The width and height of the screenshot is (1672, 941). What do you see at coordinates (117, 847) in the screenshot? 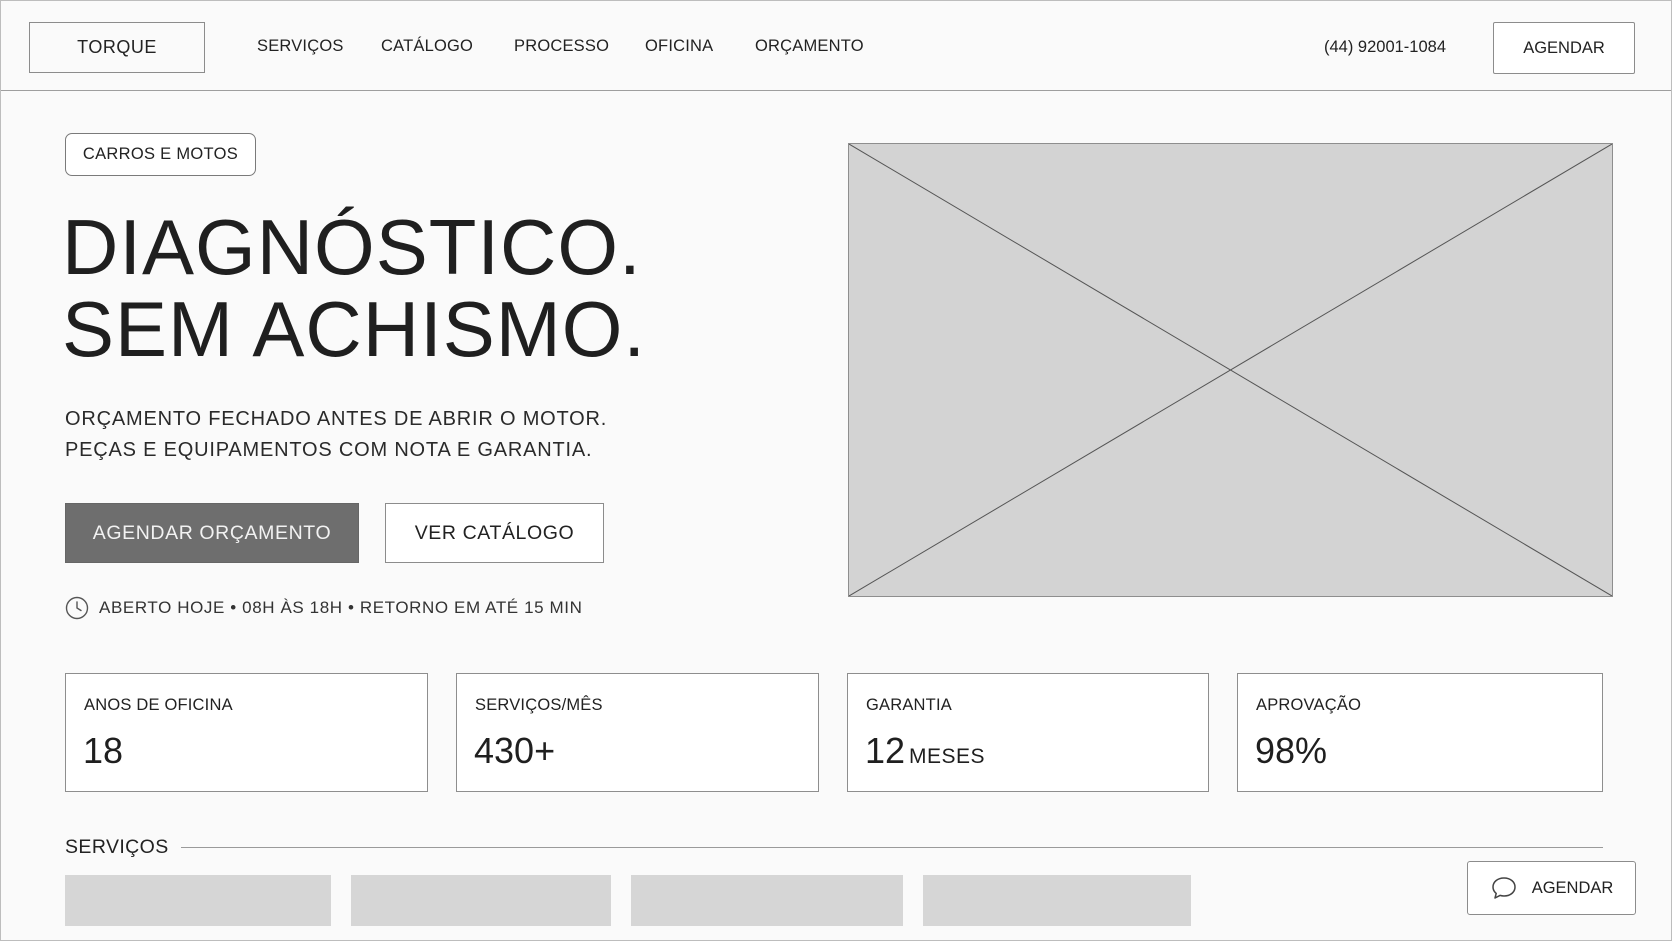
I see `services-section-title: SERVIÇOS` at bounding box center [117, 847].